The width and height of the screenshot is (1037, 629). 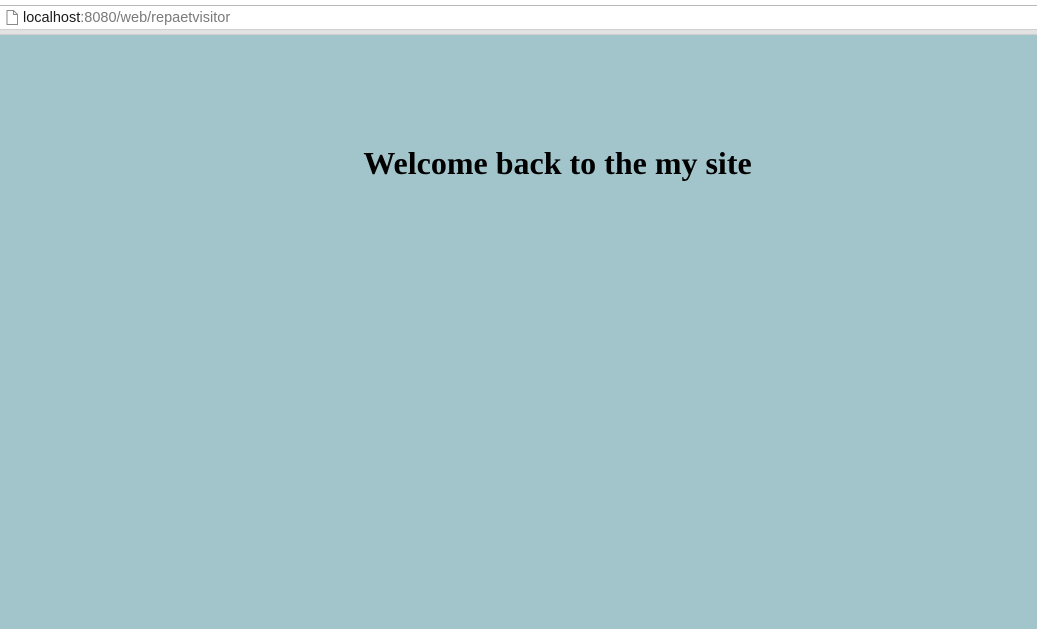 I want to click on page-heading: Welcome back to the my site, so click(x=557, y=163).